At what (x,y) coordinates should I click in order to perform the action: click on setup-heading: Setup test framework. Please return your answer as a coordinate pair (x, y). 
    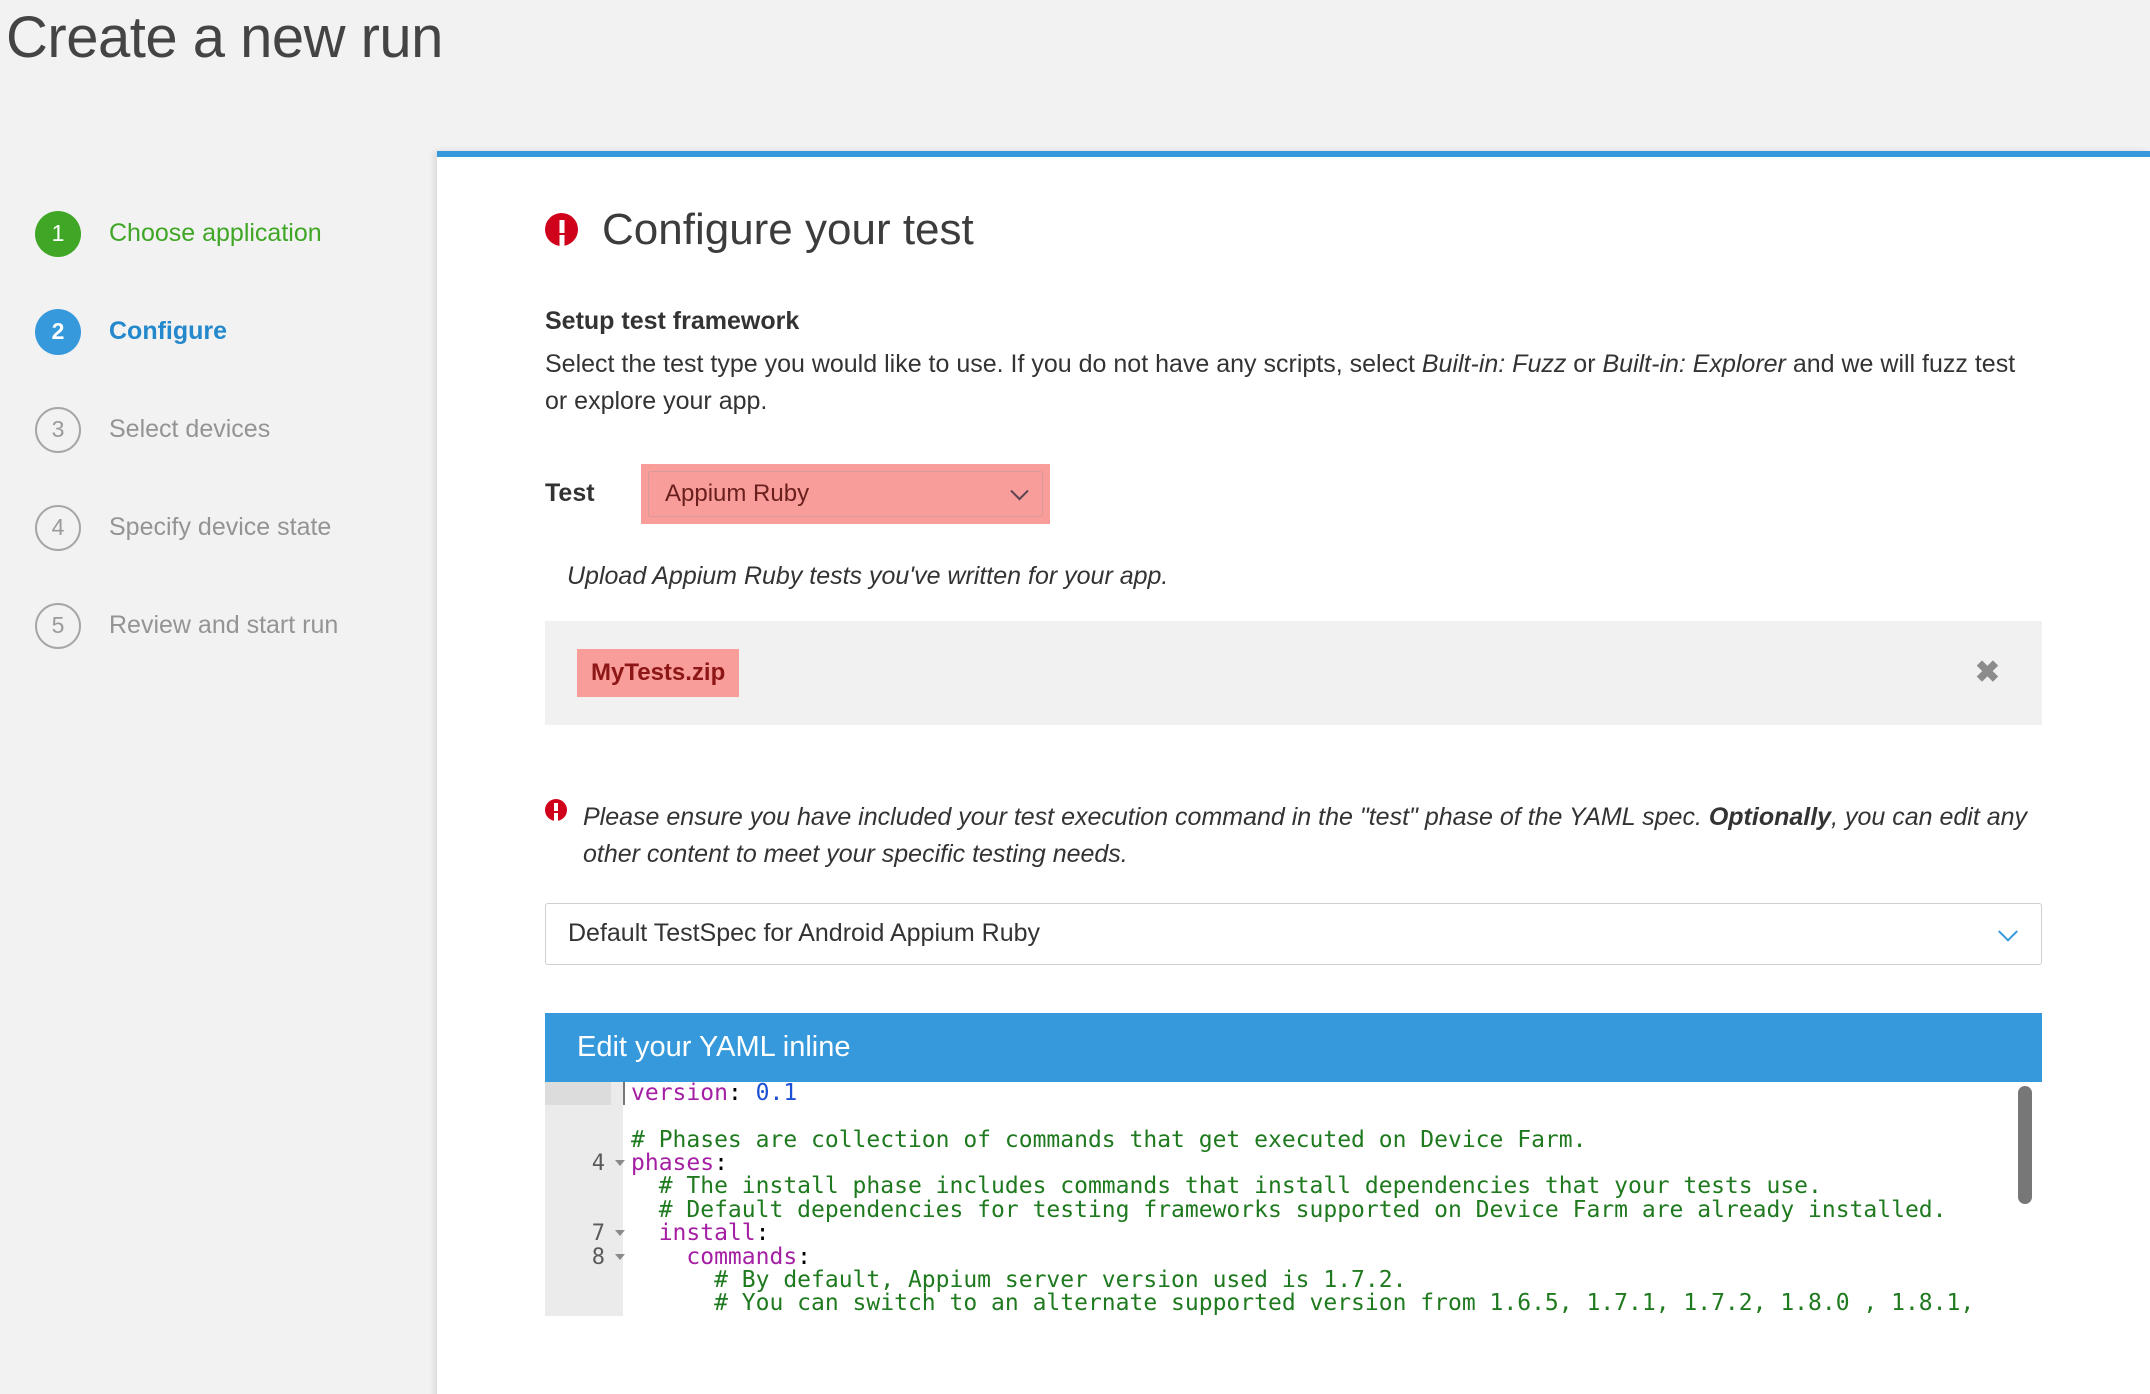
    Looking at the image, I should click on (672, 320).